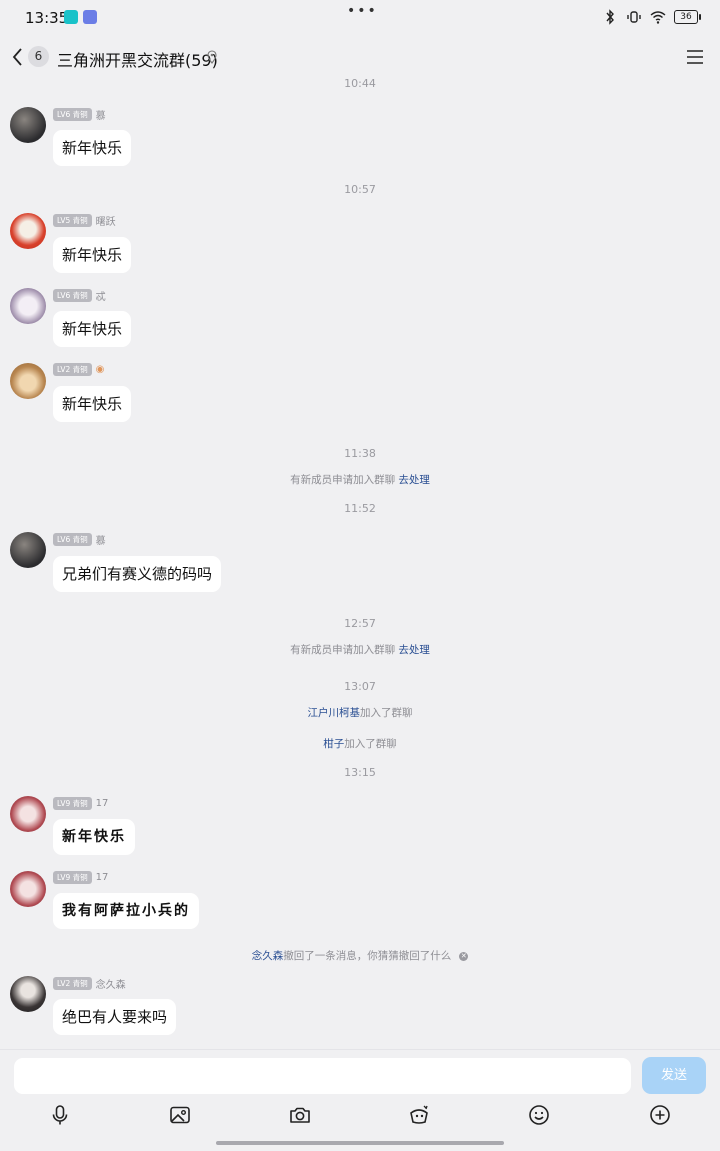  I want to click on level-badge: LV5 青铜, so click(72, 220).